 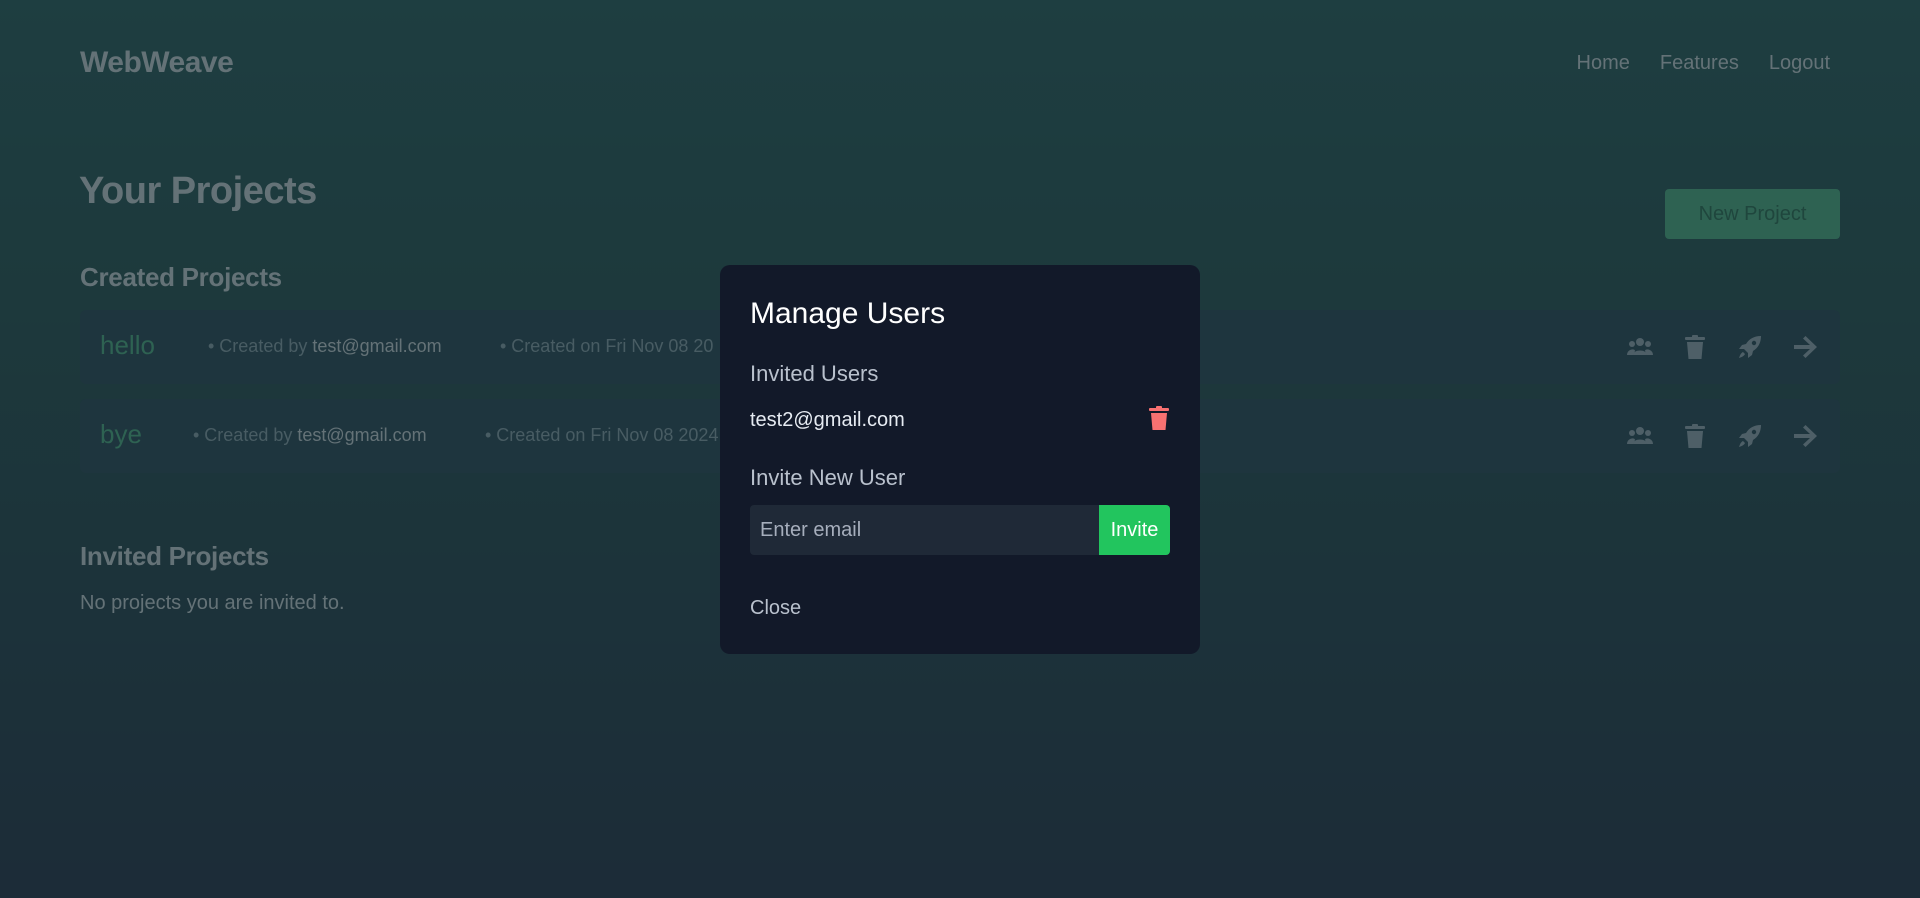 What do you see at coordinates (848, 313) in the screenshot?
I see `modal-title: Manage Users` at bounding box center [848, 313].